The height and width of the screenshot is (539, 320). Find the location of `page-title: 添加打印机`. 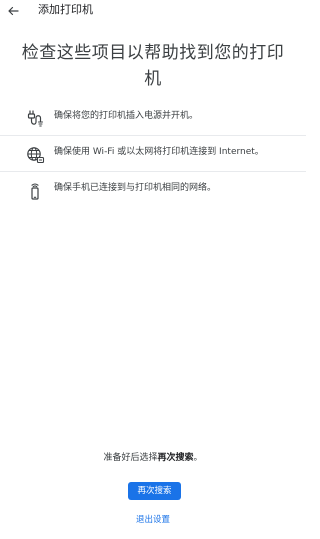

page-title: 添加打印机 is located at coordinates (65, 9).